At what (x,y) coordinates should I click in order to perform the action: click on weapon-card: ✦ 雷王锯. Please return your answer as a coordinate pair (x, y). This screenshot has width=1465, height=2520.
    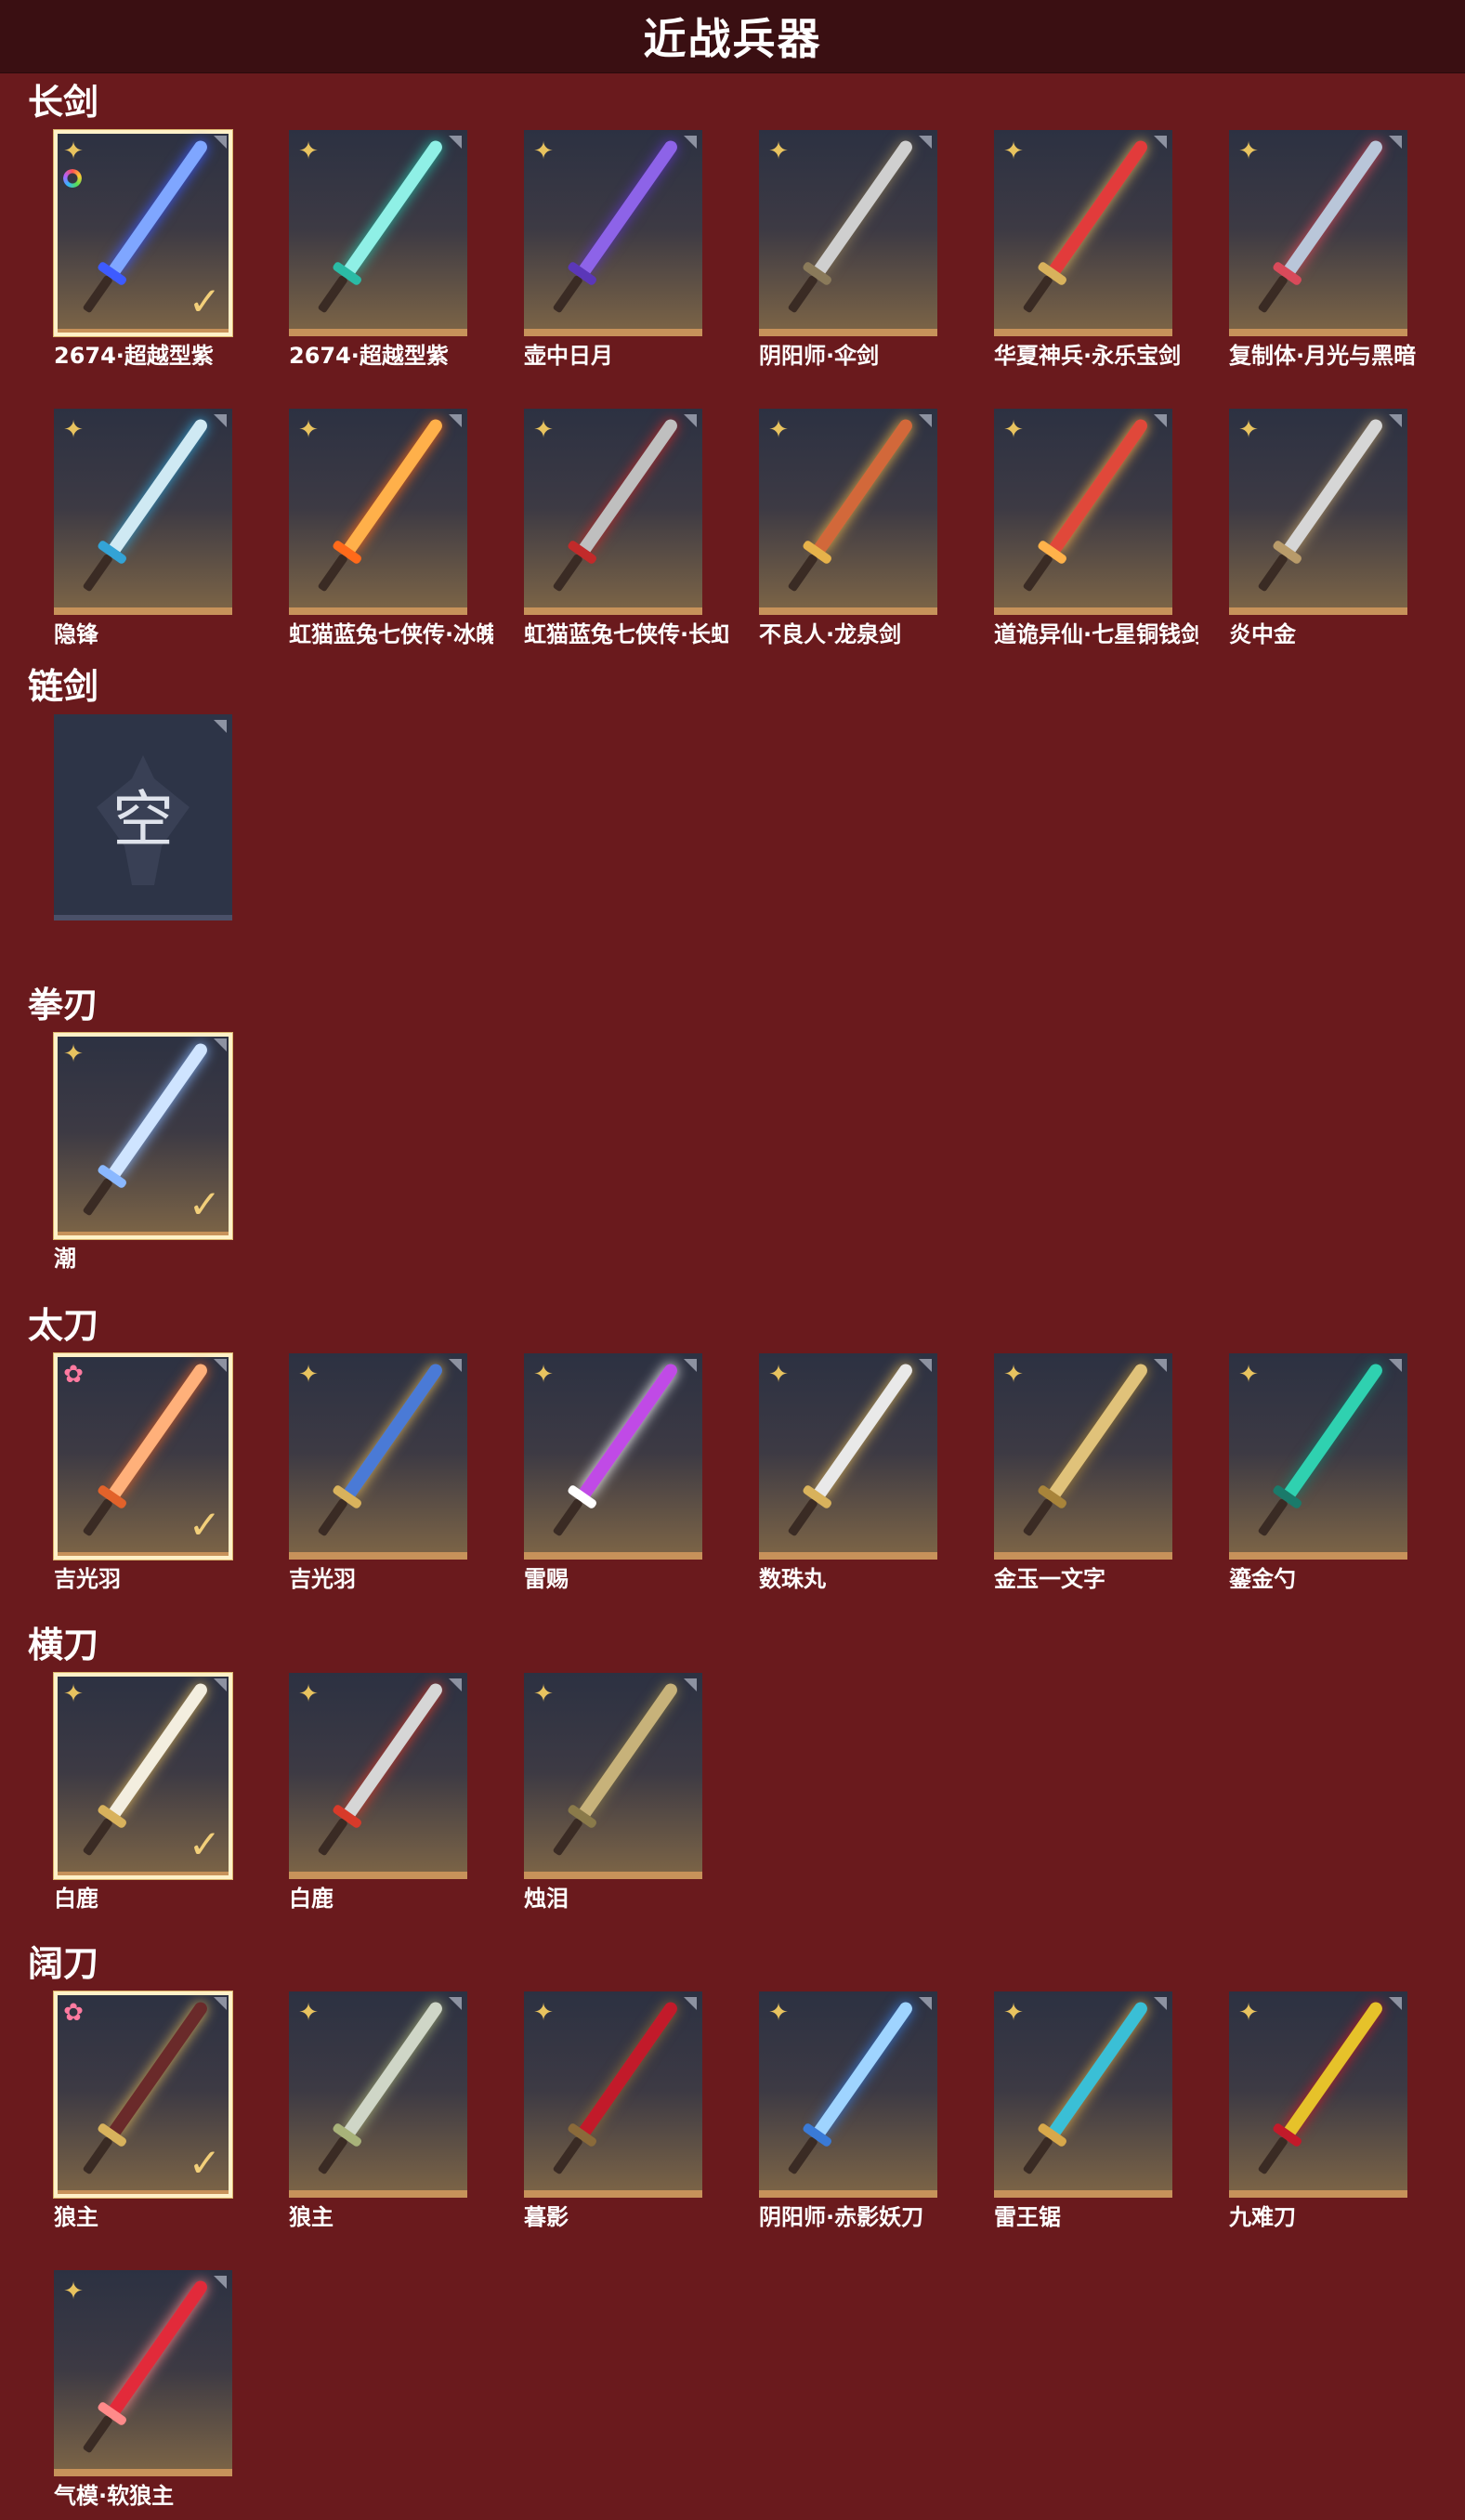
    Looking at the image, I should click on (1083, 2111).